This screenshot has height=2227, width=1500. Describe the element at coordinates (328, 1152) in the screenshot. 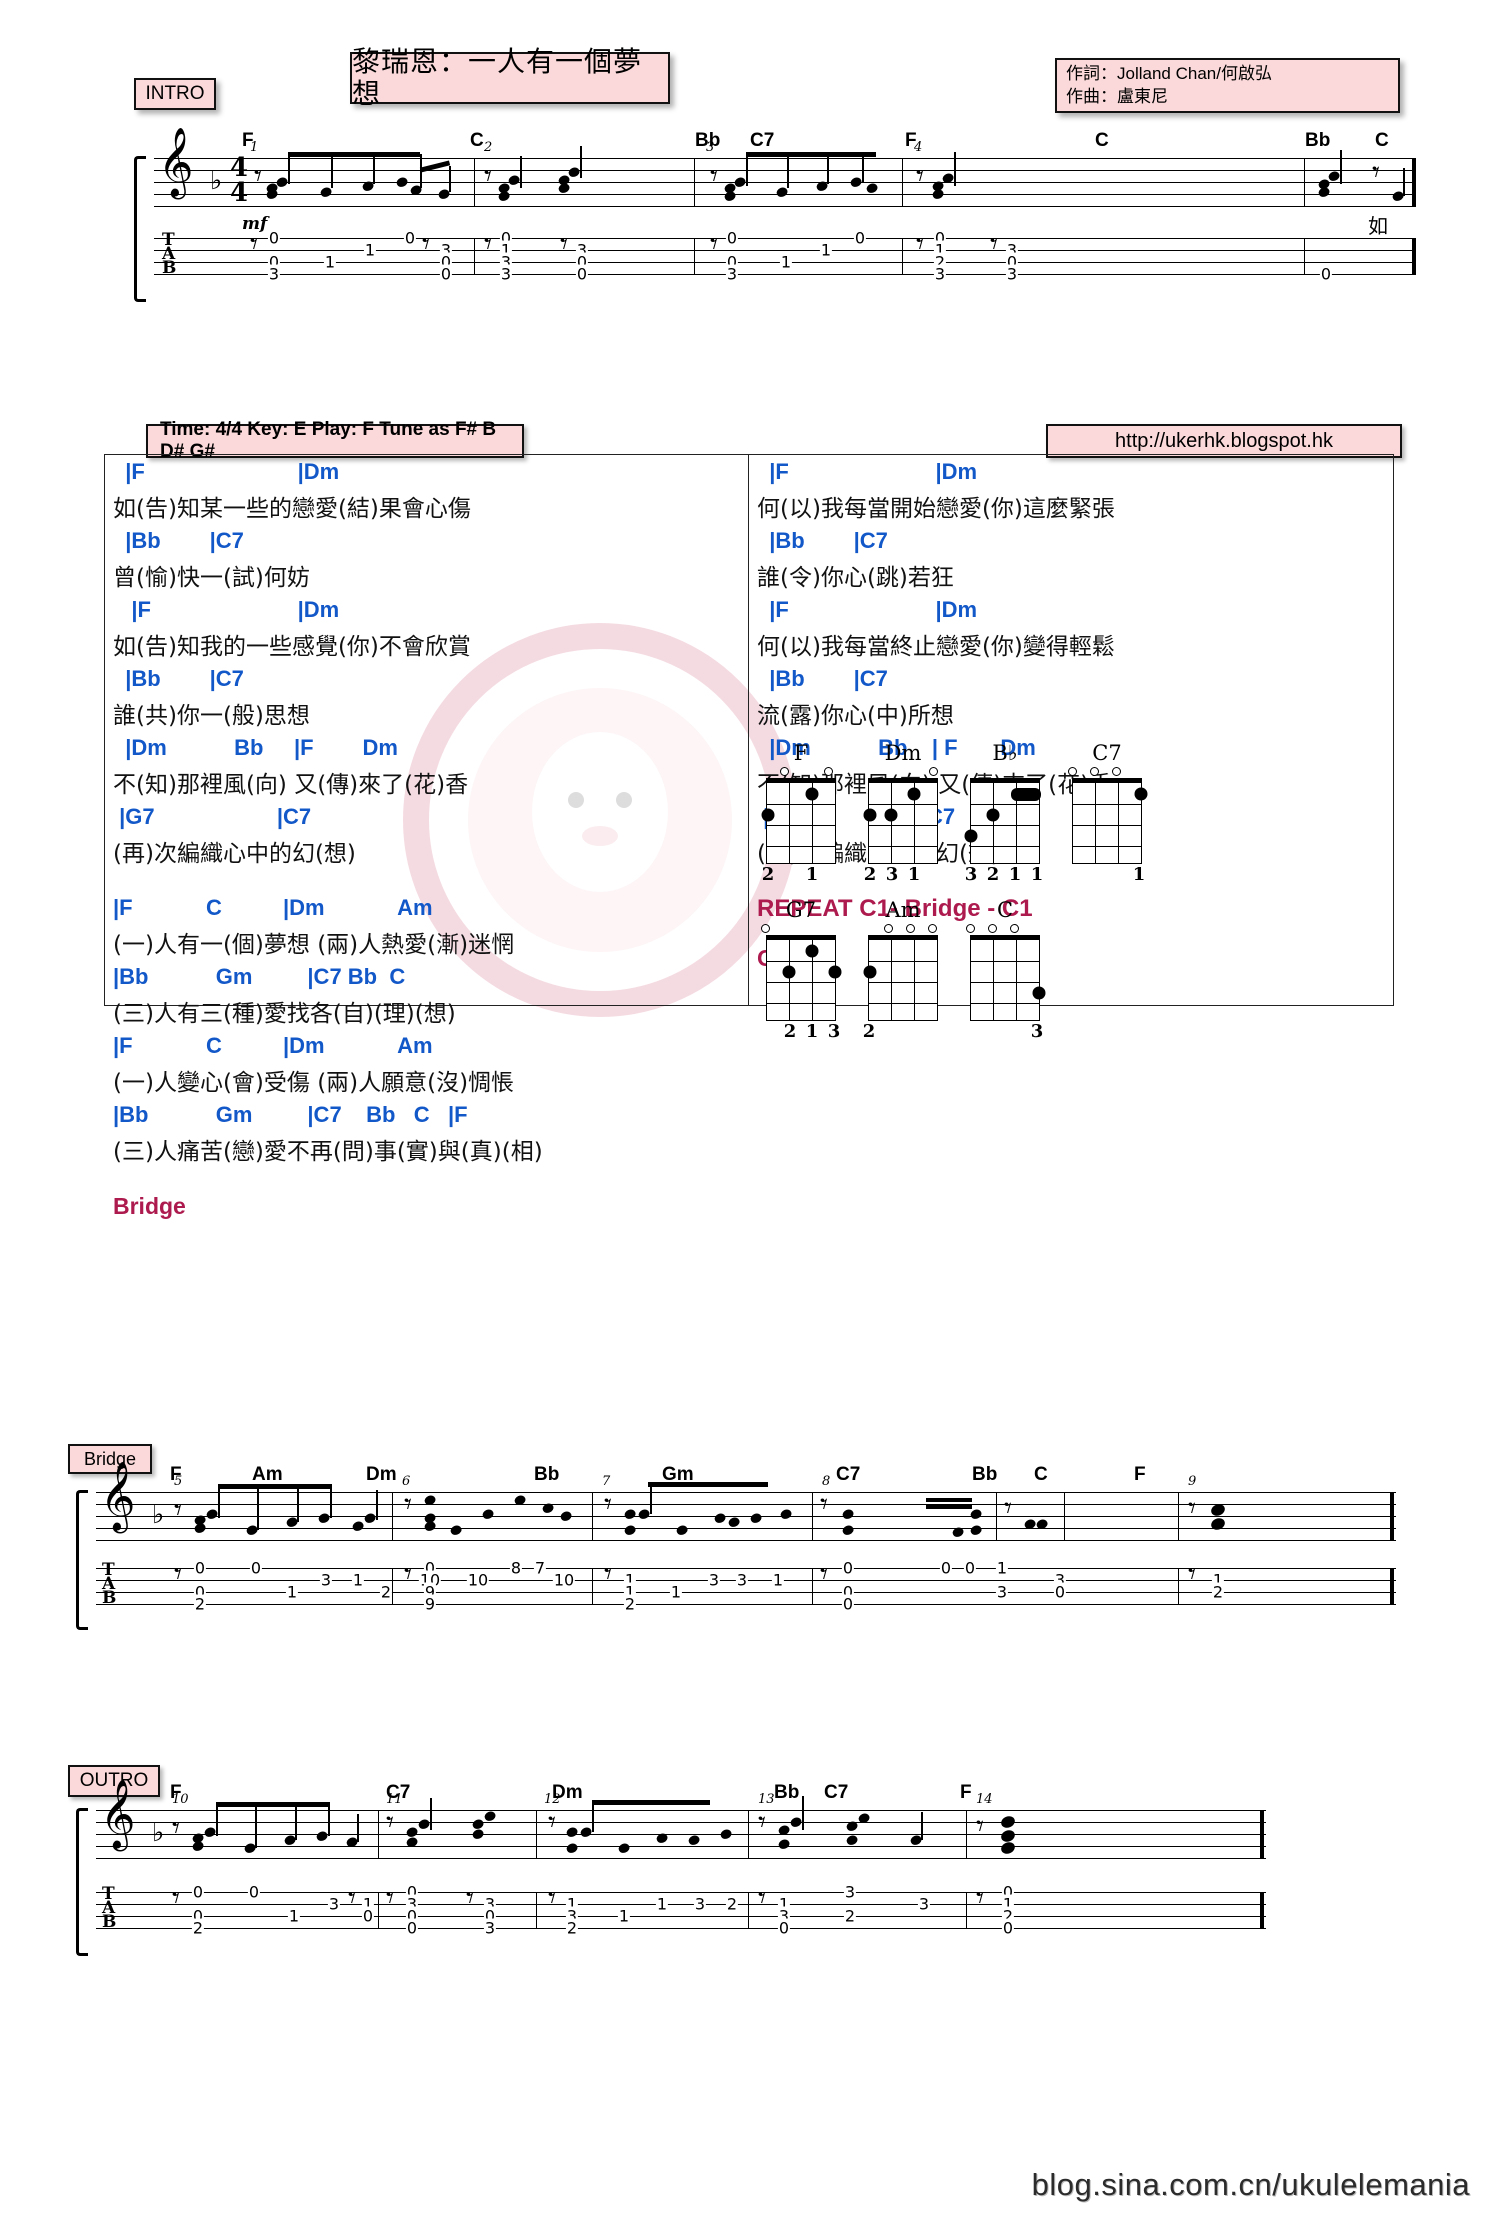

I see `lyric-line: (三)人痛苦(戀)愛不再(問)事(實)與(真)(相)` at that location.